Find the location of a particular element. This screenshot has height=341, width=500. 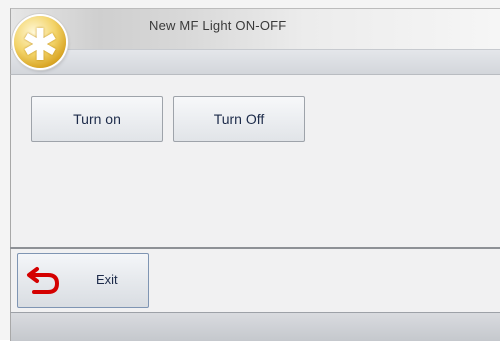

title-bar: New MF Light ON-OFF is located at coordinates (255, 28).